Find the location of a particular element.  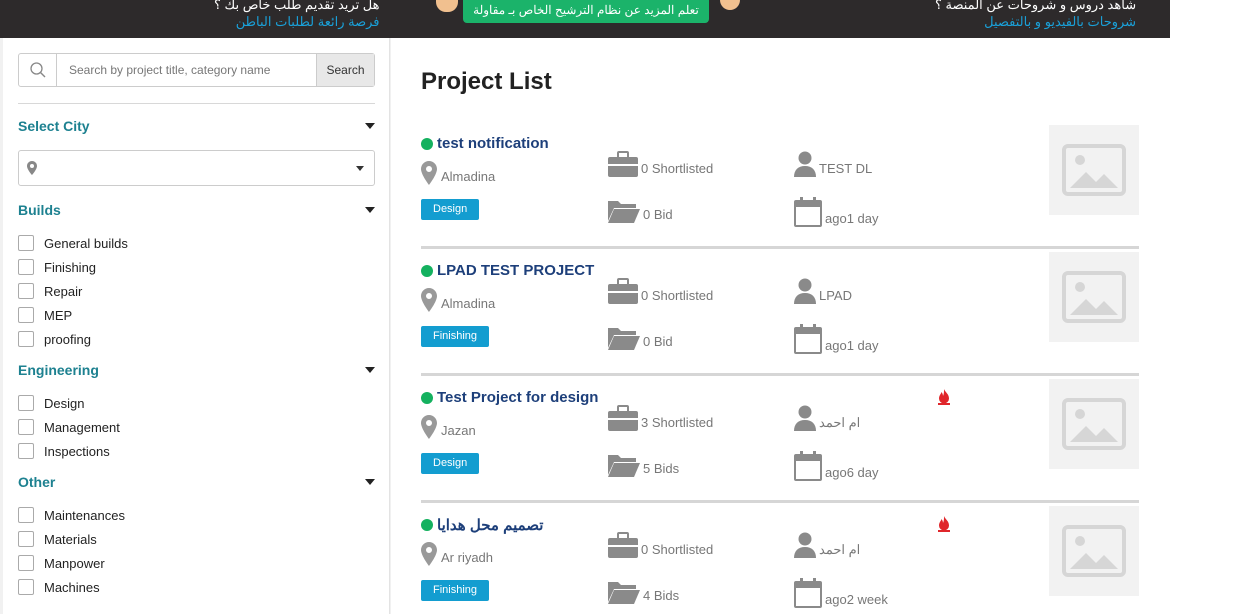

filter-manpower: Manpower is located at coordinates (71, 563).